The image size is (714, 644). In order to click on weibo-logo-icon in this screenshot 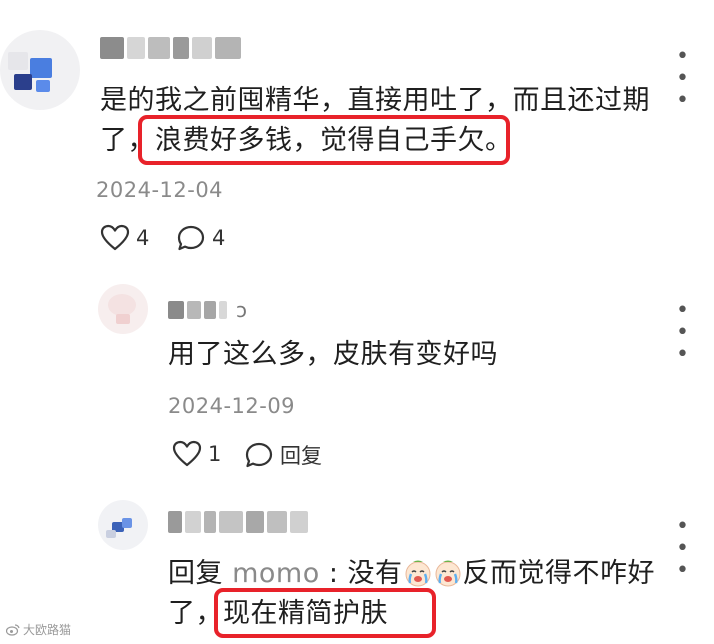, I will do `click(13, 629)`.